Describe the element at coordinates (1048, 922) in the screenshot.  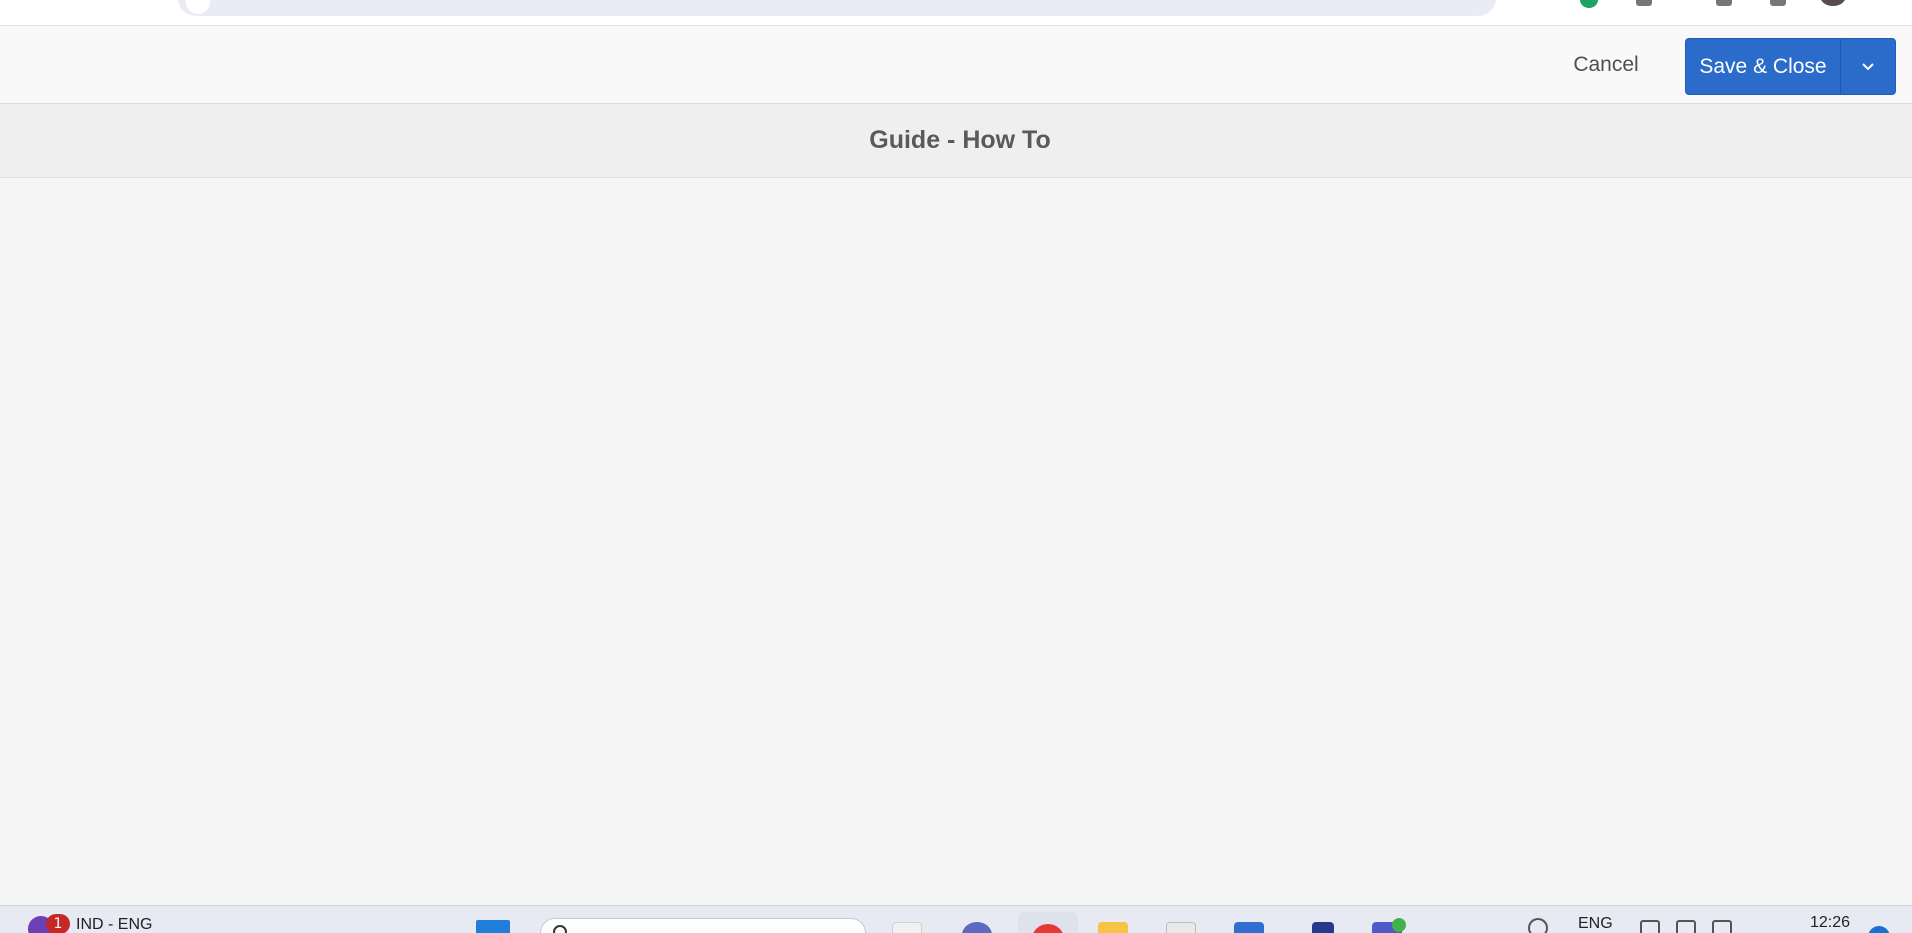
I see `taskbar-app-chrome-icon` at that location.